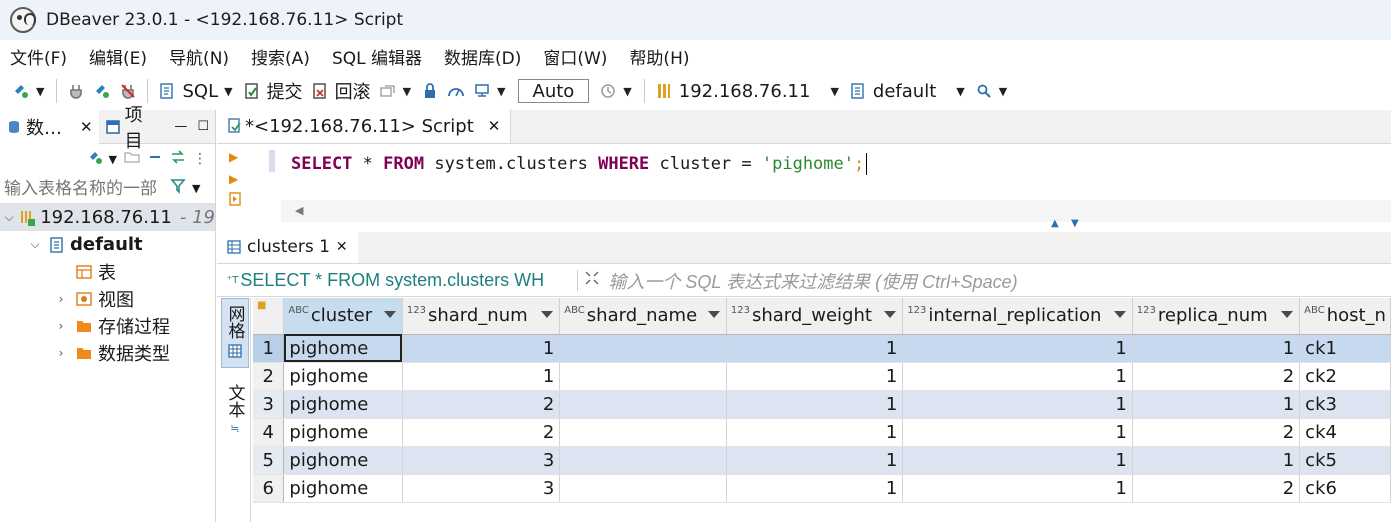 The width and height of the screenshot is (1391, 522). I want to click on tree-node-procedures: › 存储过程, so click(107, 325).